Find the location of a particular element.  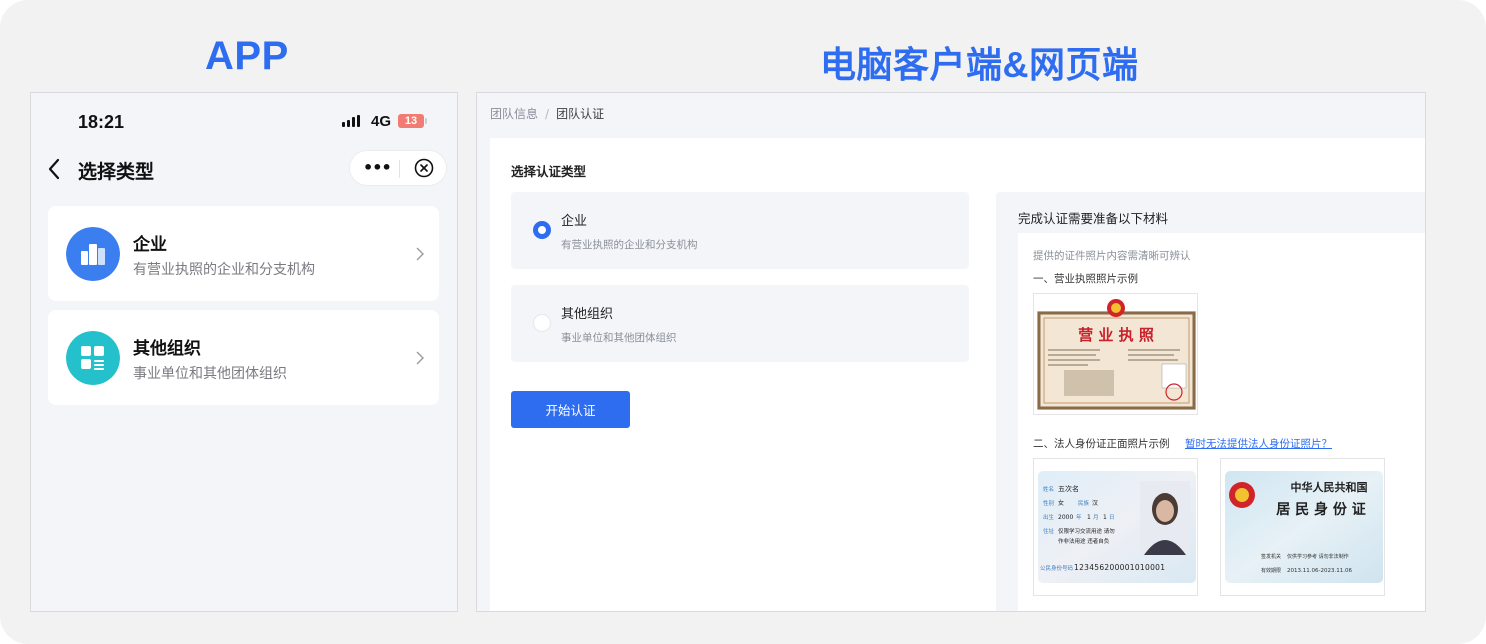

more-button: ••• is located at coordinates (377, 167).